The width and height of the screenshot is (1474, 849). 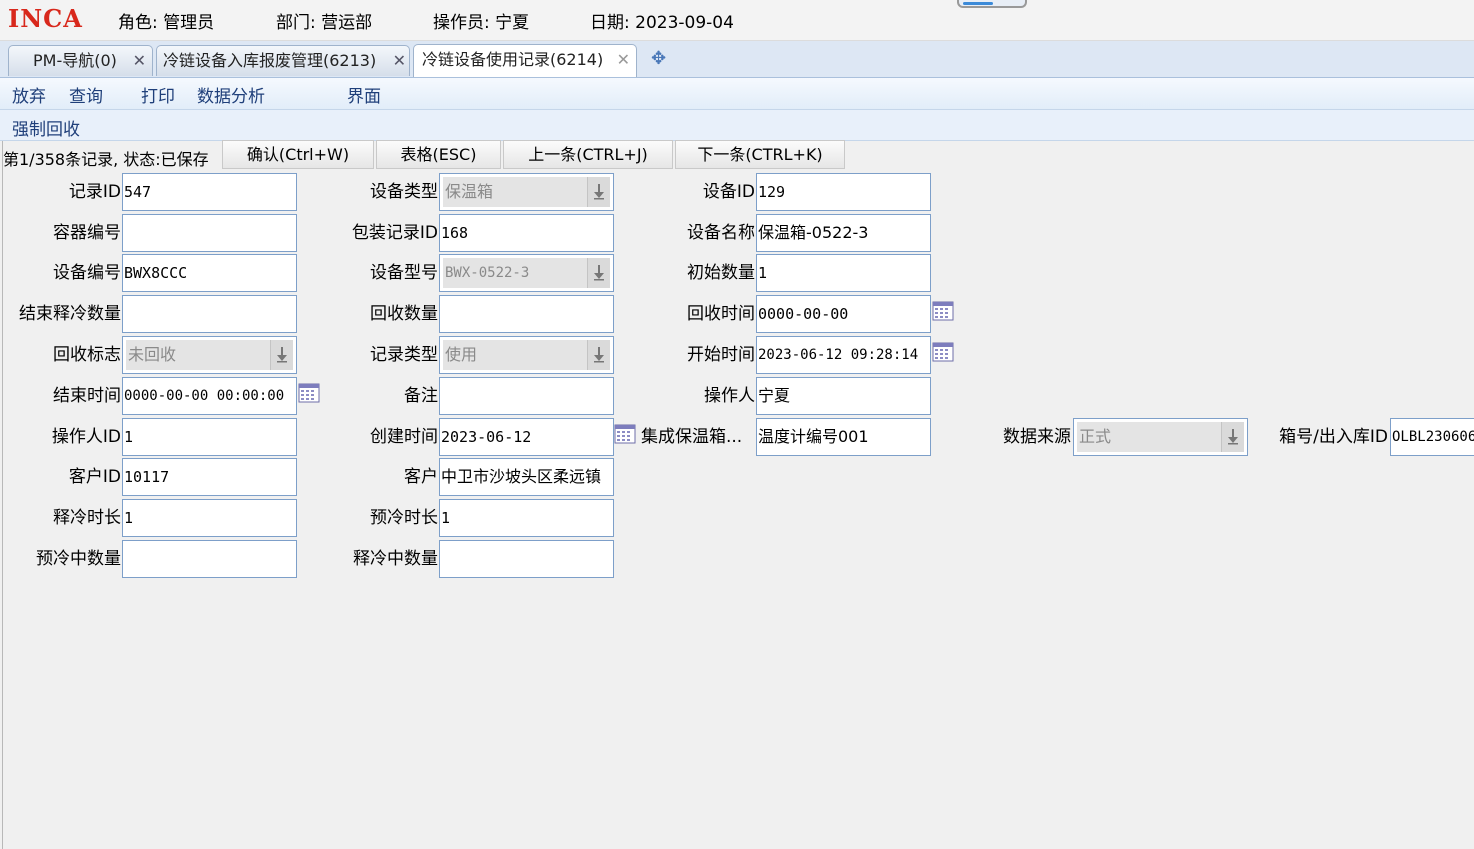 What do you see at coordinates (209, 192) in the screenshot?
I see `record-id-field: 547` at bounding box center [209, 192].